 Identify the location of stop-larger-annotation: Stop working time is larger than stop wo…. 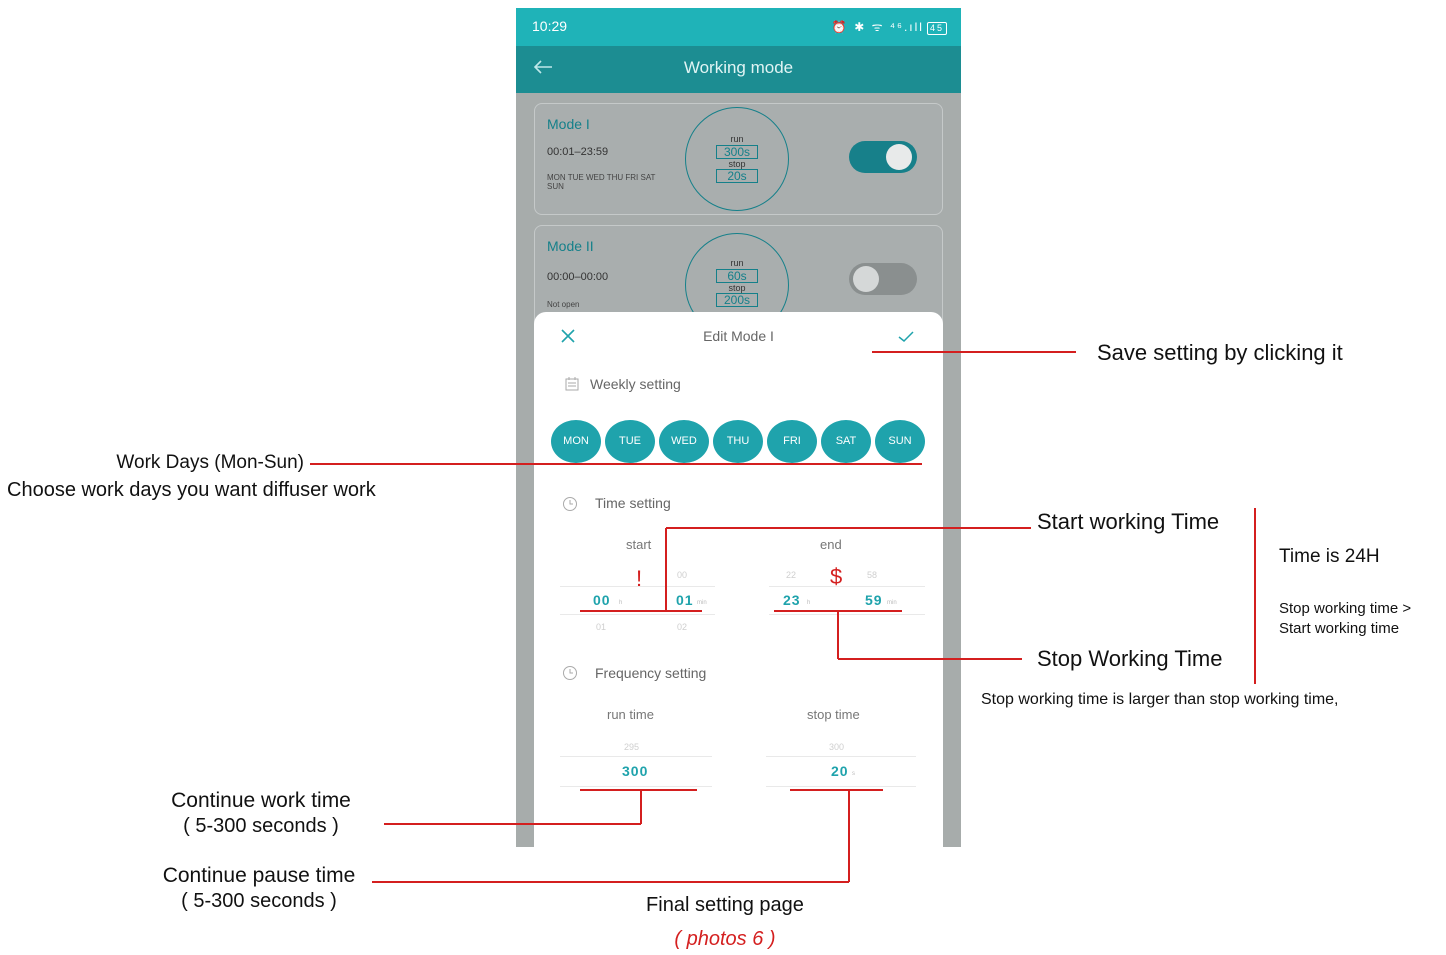
(1160, 699).